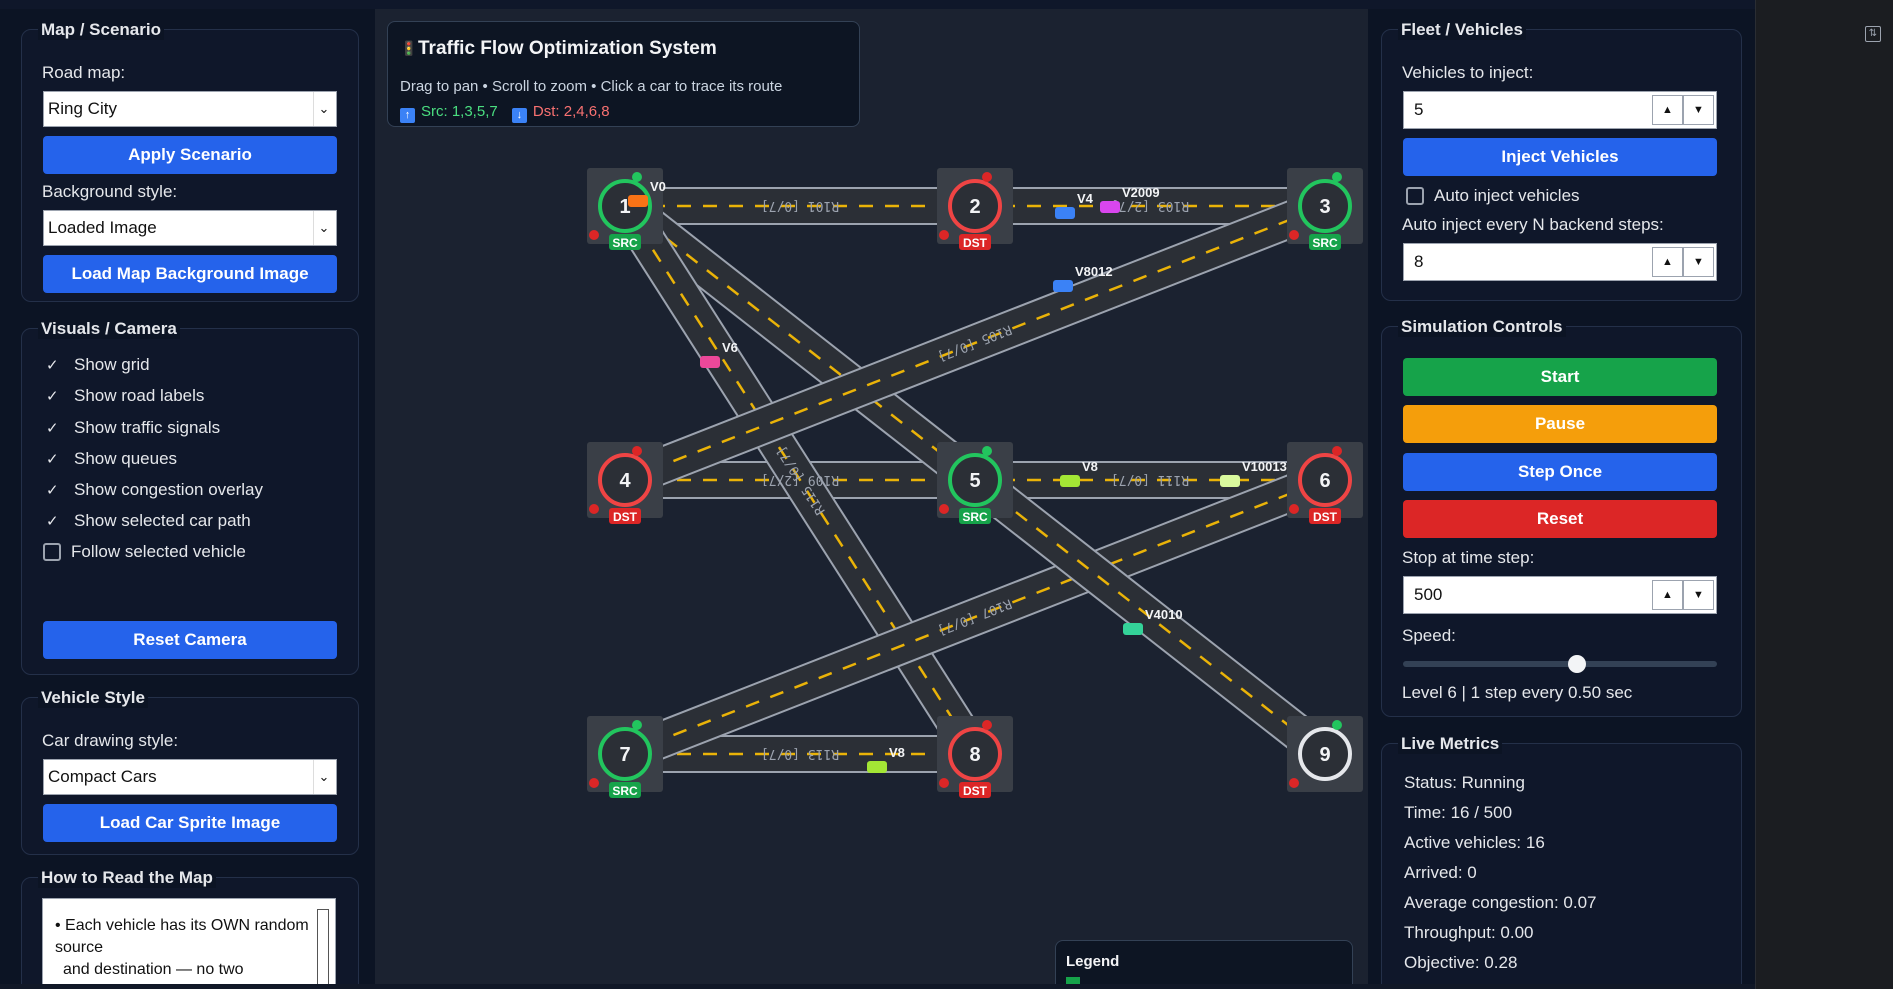 The image size is (1893, 989). I want to click on panel-title: Live Metrics, so click(1450, 744).